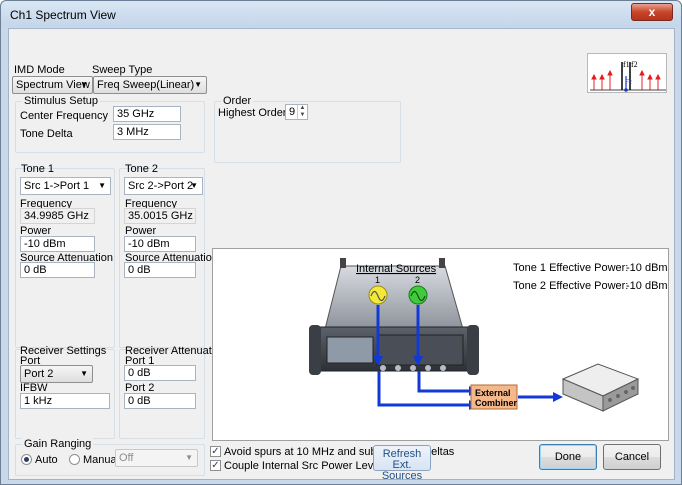  What do you see at coordinates (632, 457) in the screenshot?
I see `cancel-button: Cancel` at bounding box center [632, 457].